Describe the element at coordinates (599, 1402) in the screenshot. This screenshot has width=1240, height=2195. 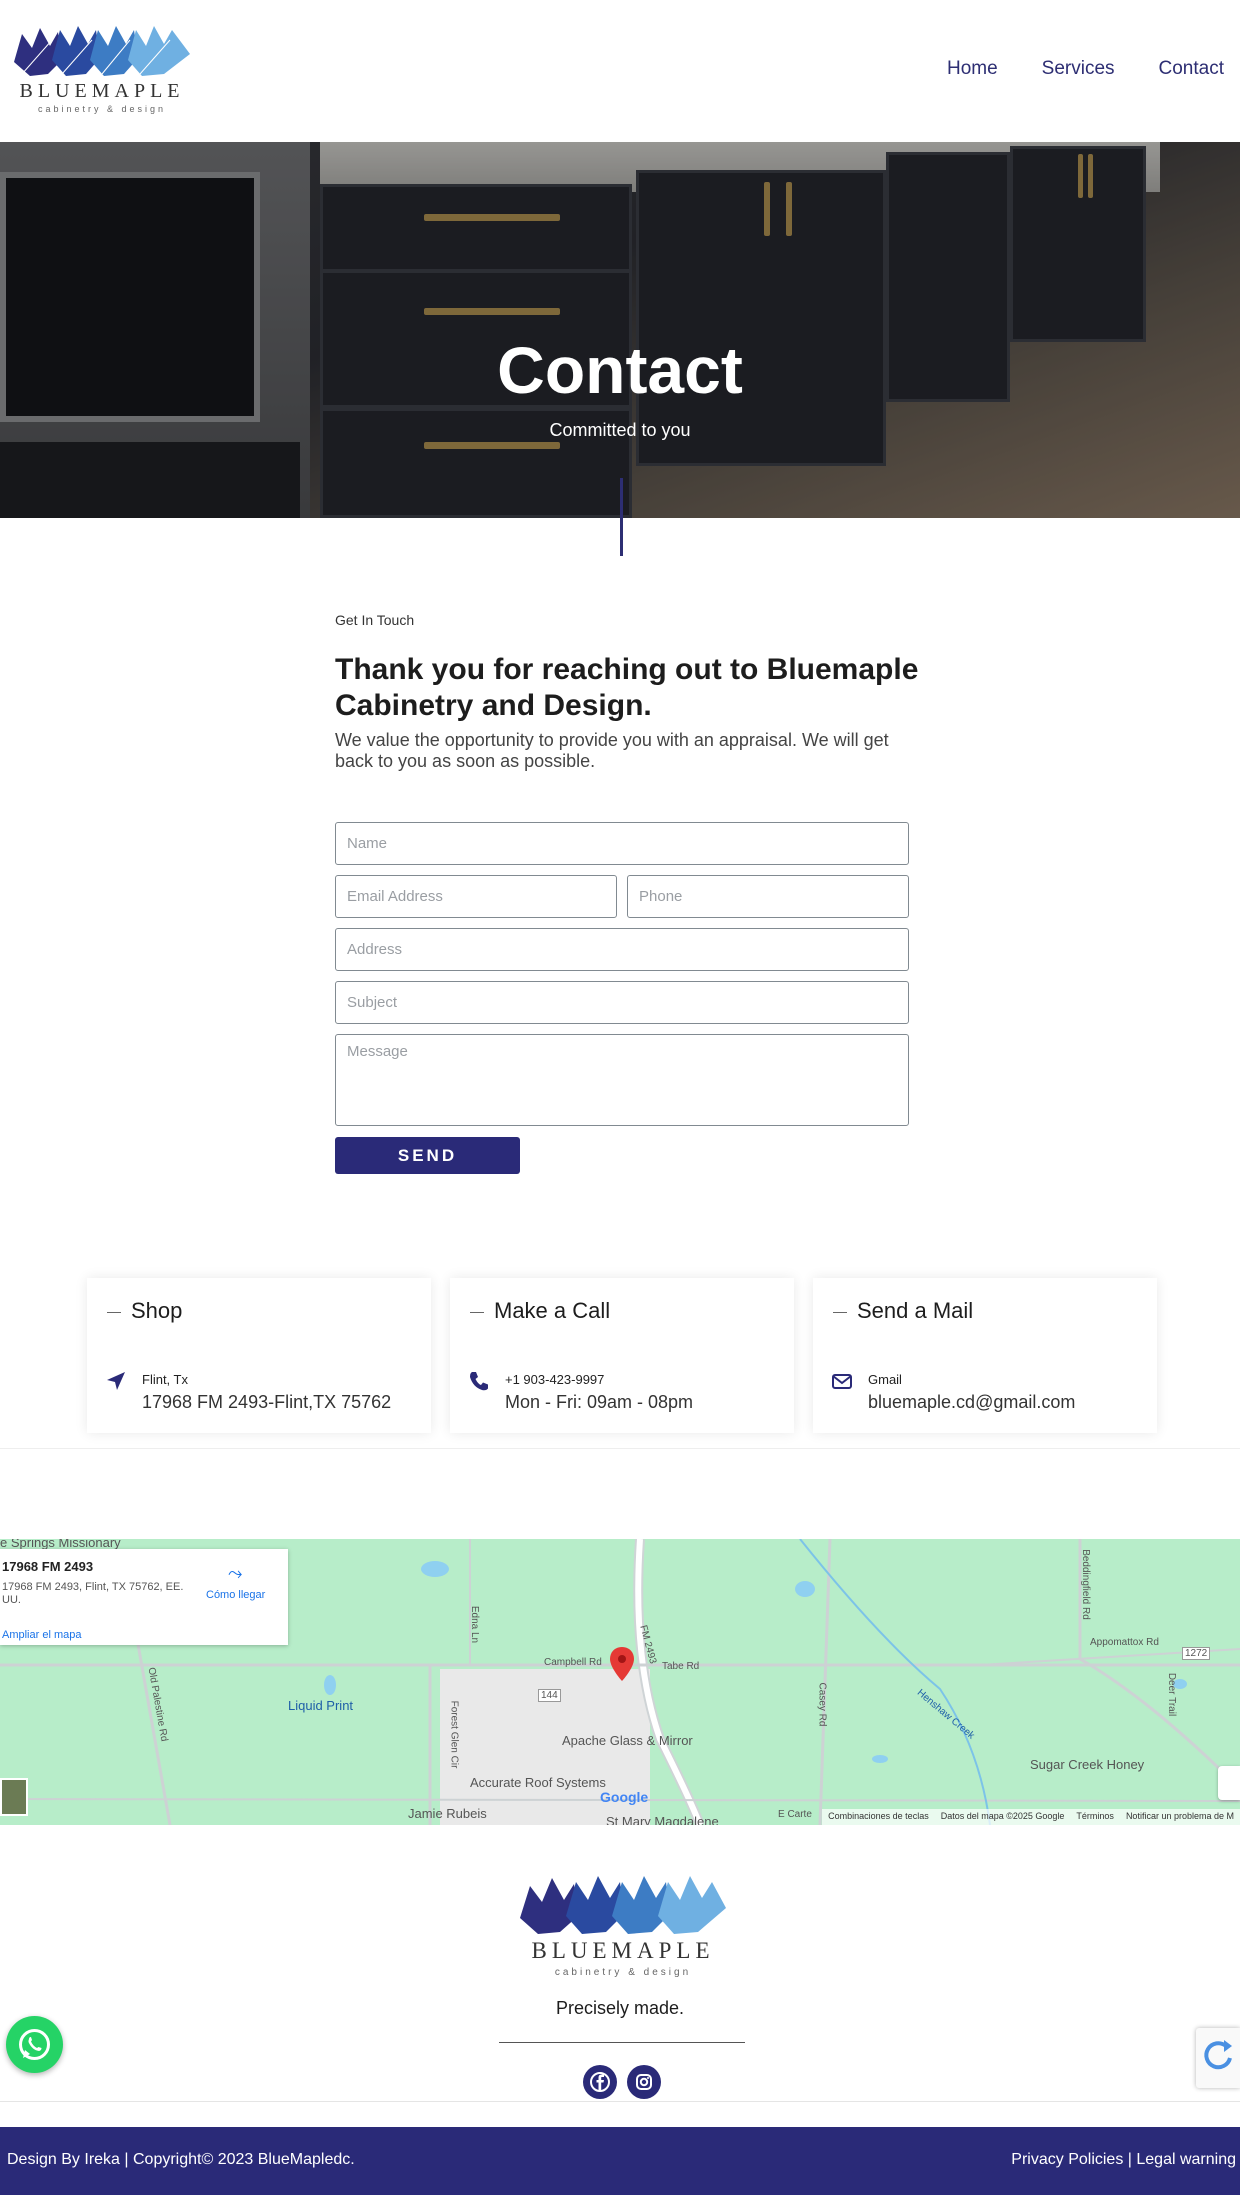
I see `card-detail: Mon - Fri: 09am - 08pm` at that location.